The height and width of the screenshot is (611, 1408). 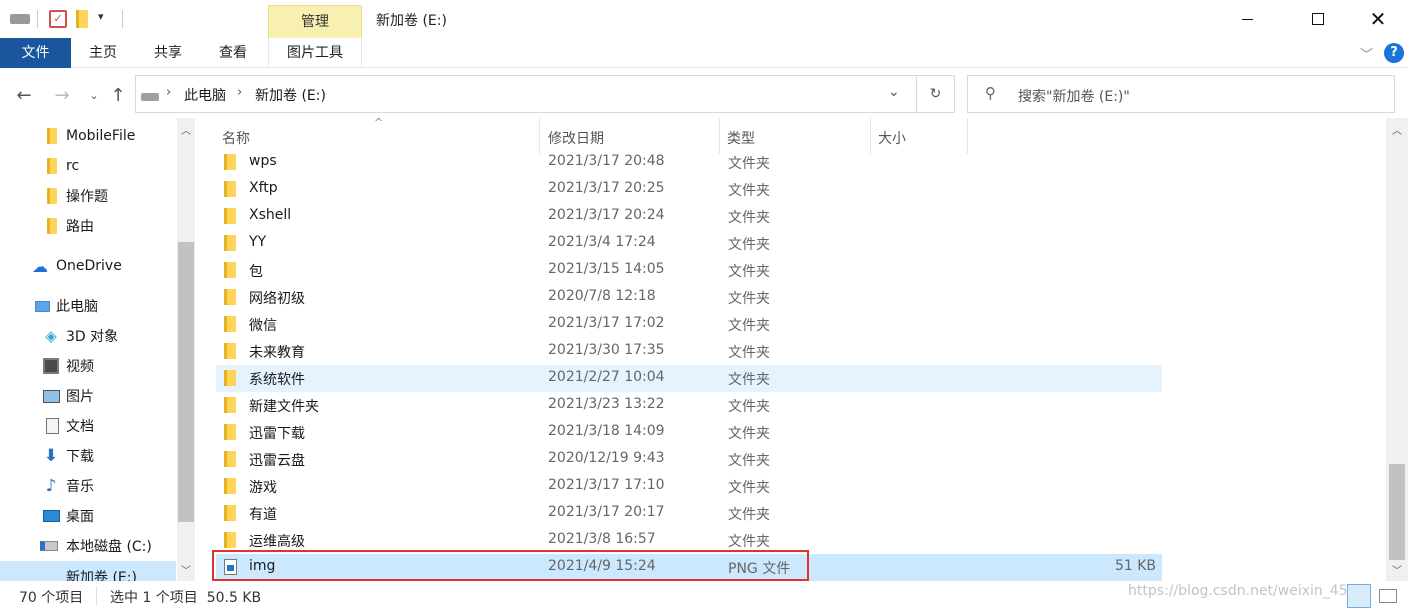 What do you see at coordinates (1359, 596) in the screenshot?
I see `details-view-icon` at bounding box center [1359, 596].